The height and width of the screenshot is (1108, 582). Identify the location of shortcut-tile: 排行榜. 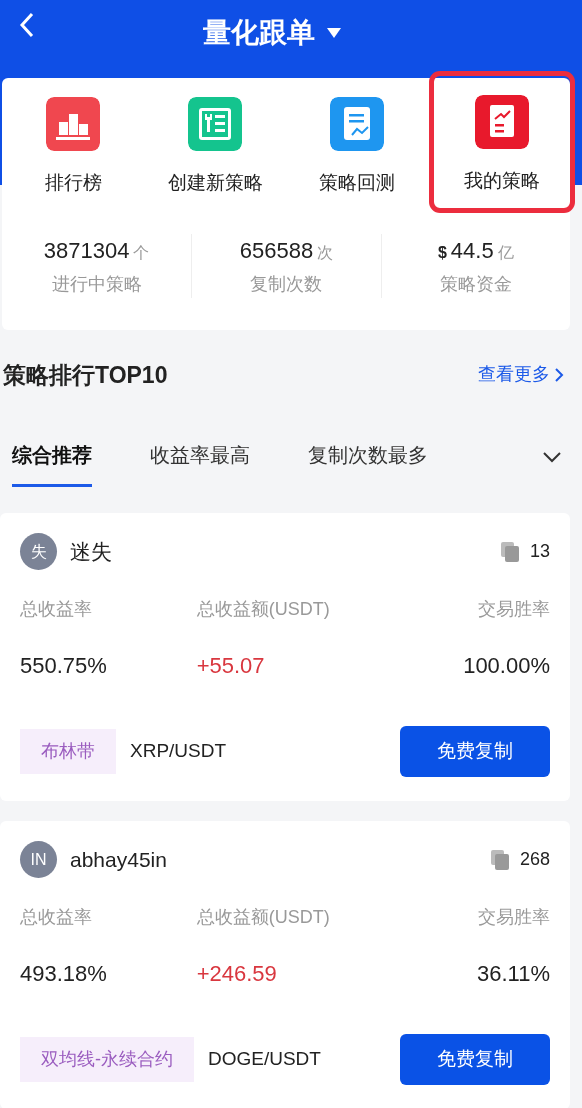
(73, 143).